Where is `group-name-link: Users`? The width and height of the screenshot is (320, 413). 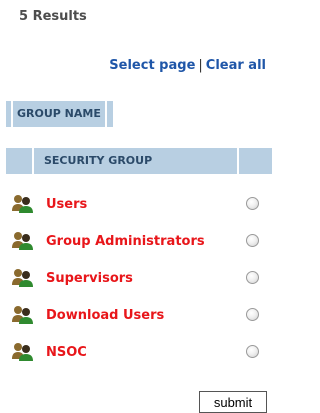
group-name-link: Users is located at coordinates (66, 204).